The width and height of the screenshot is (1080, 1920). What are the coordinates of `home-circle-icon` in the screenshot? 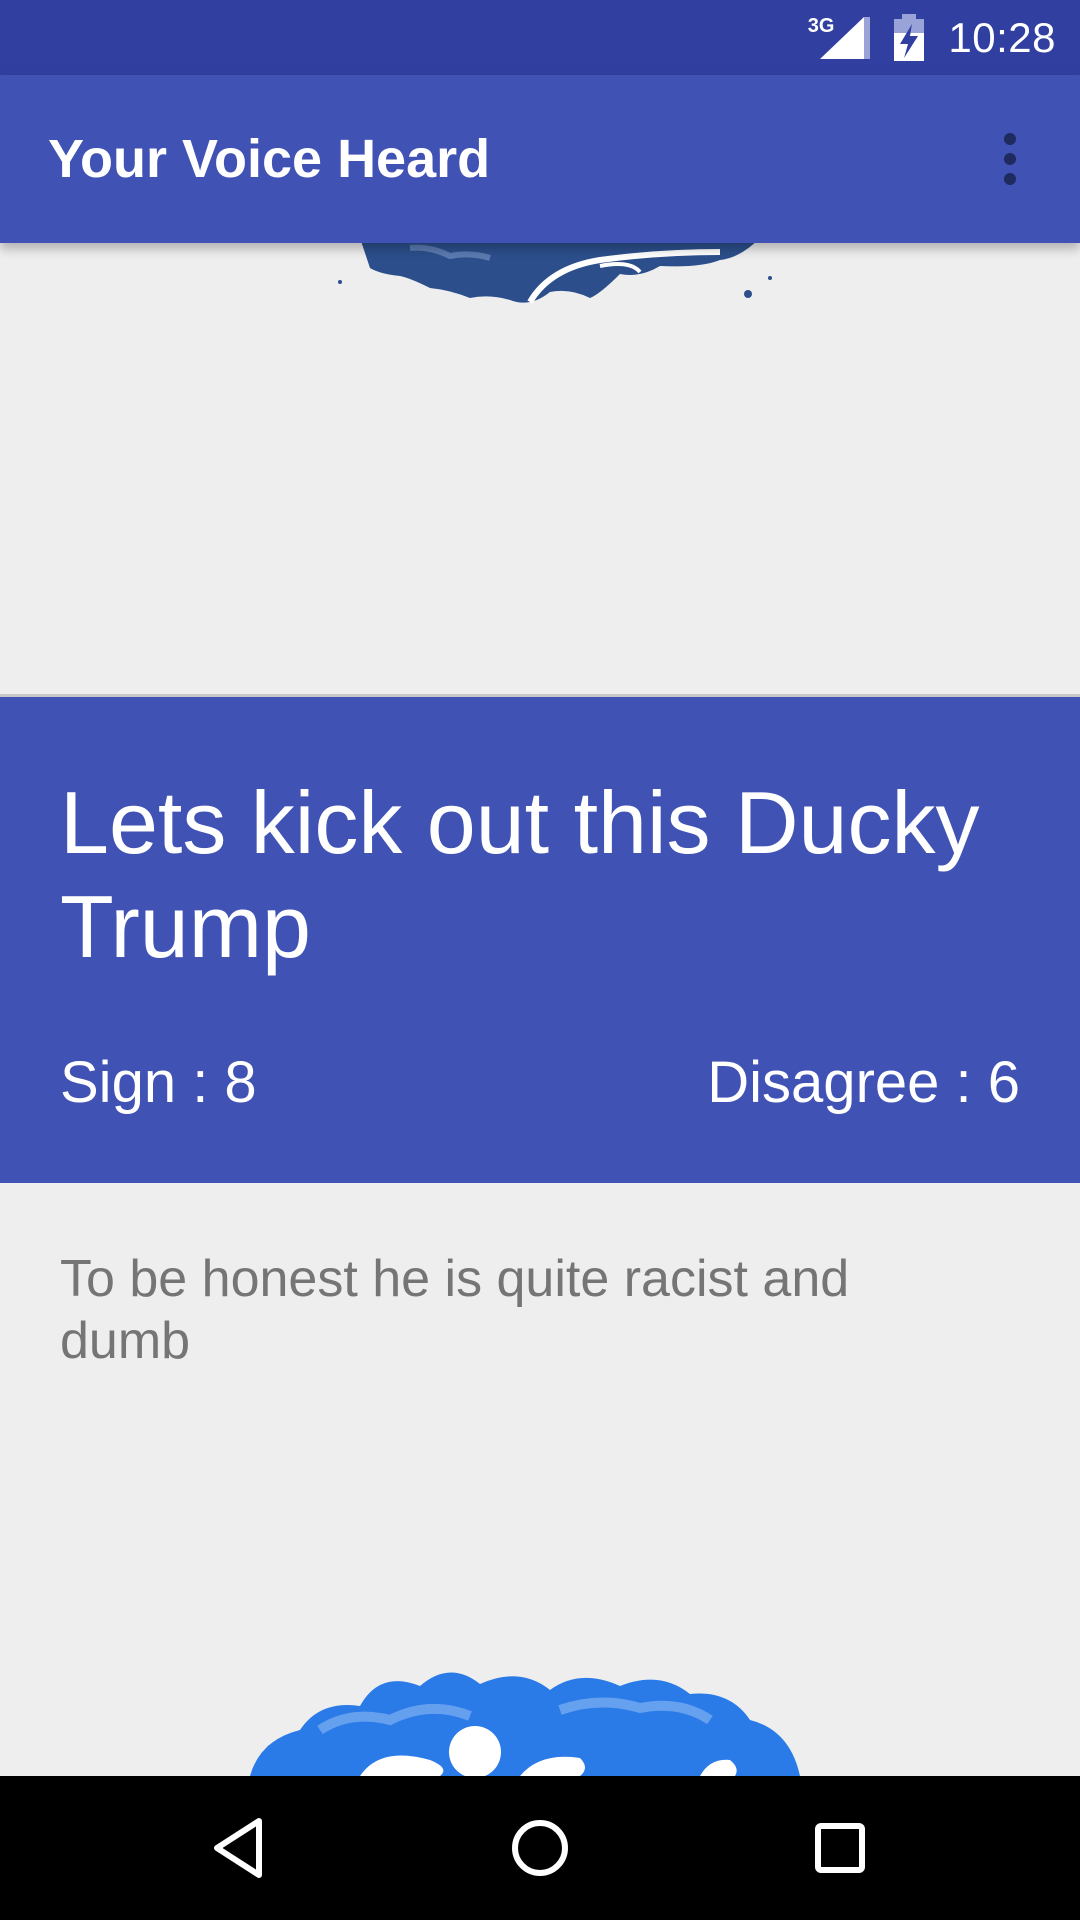 It's located at (540, 1848).